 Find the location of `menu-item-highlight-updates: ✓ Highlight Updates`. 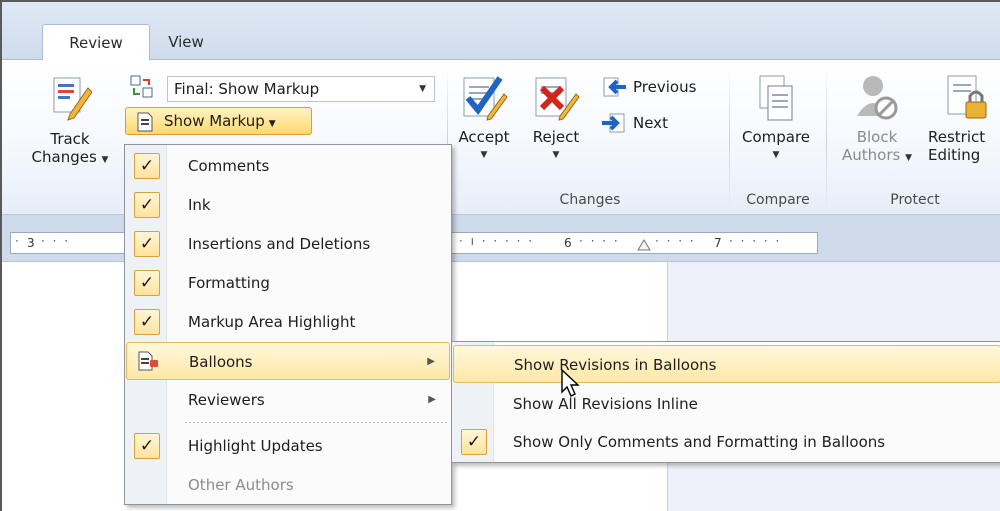

menu-item-highlight-updates: ✓ Highlight Updates is located at coordinates (288, 446).